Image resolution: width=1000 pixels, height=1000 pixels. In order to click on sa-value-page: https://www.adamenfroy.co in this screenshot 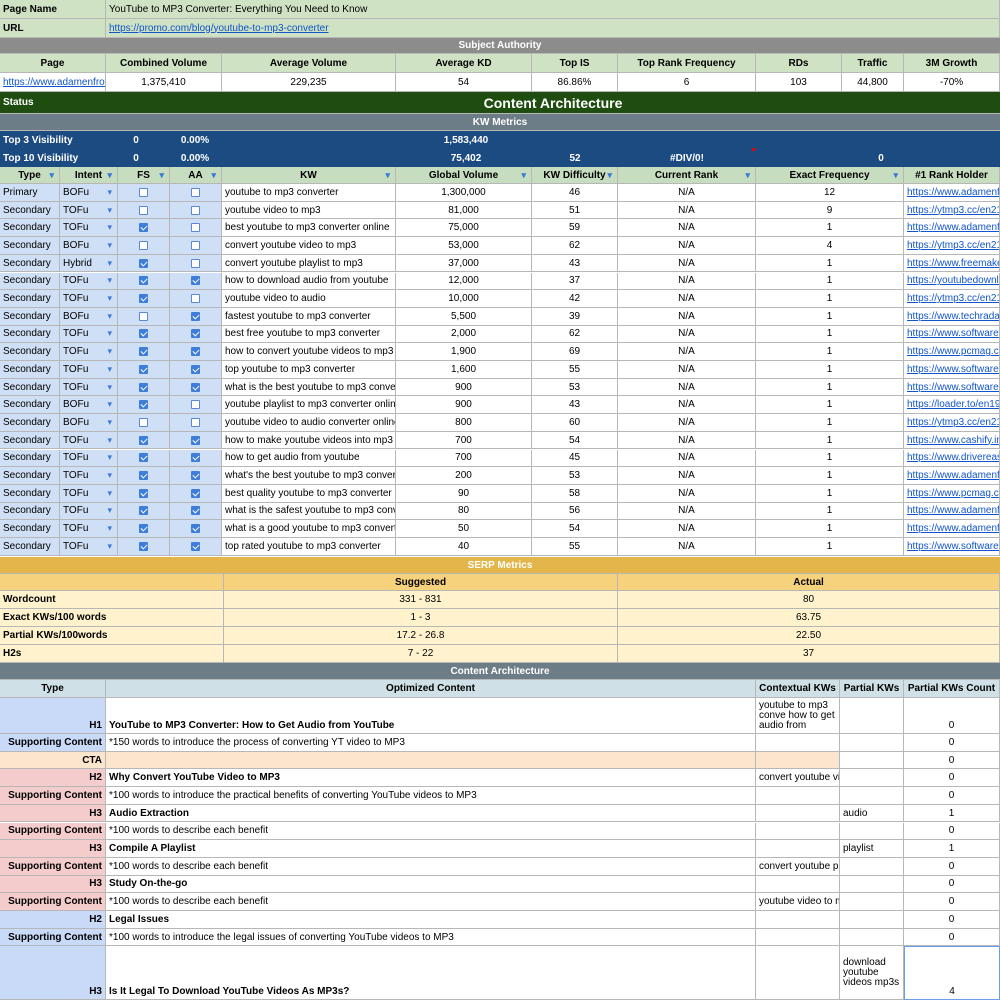, I will do `click(53, 82)`.